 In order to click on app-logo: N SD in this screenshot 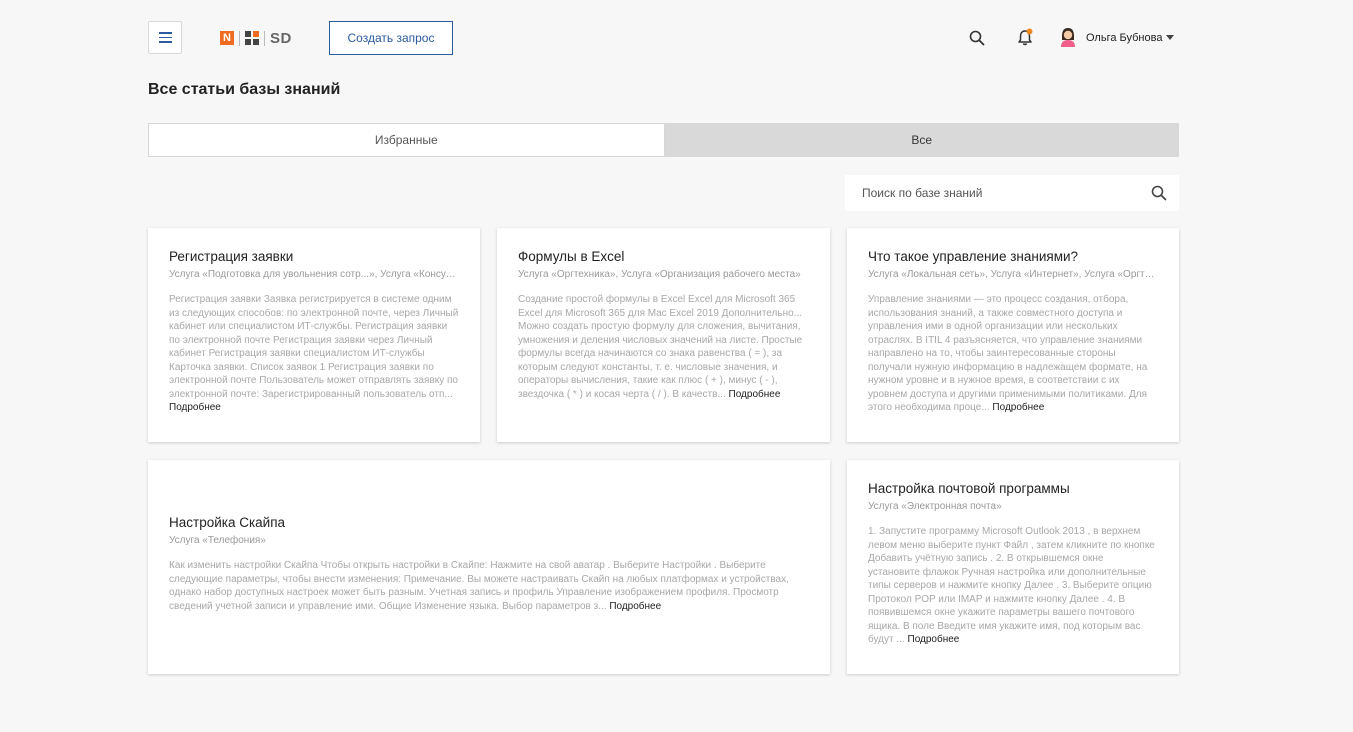, I will do `click(256, 38)`.